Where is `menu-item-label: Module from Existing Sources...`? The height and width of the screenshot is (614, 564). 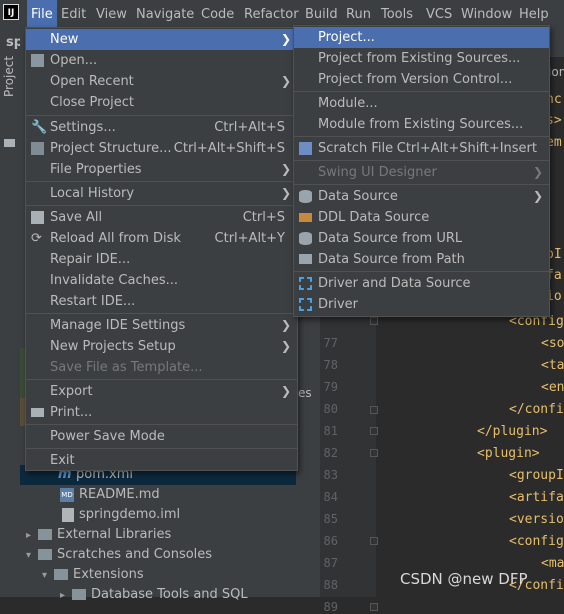 menu-item-label: Module from Existing Sources... is located at coordinates (421, 124).